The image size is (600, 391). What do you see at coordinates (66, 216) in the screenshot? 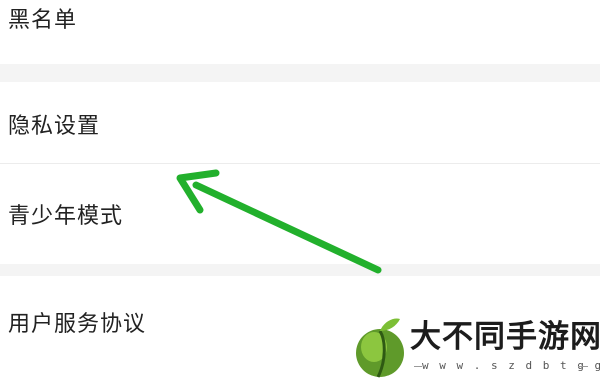
I see `menu-item-label: 青少年模式` at bounding box center [66, 216].